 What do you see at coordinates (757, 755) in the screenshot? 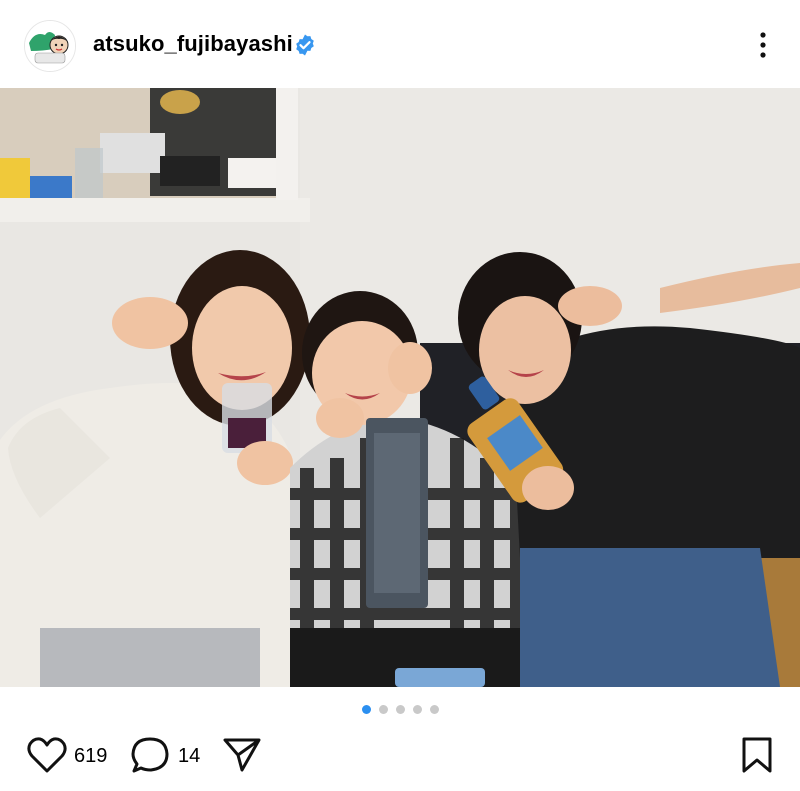
I see `bookmark-icon` at bounding box center [757, 755].